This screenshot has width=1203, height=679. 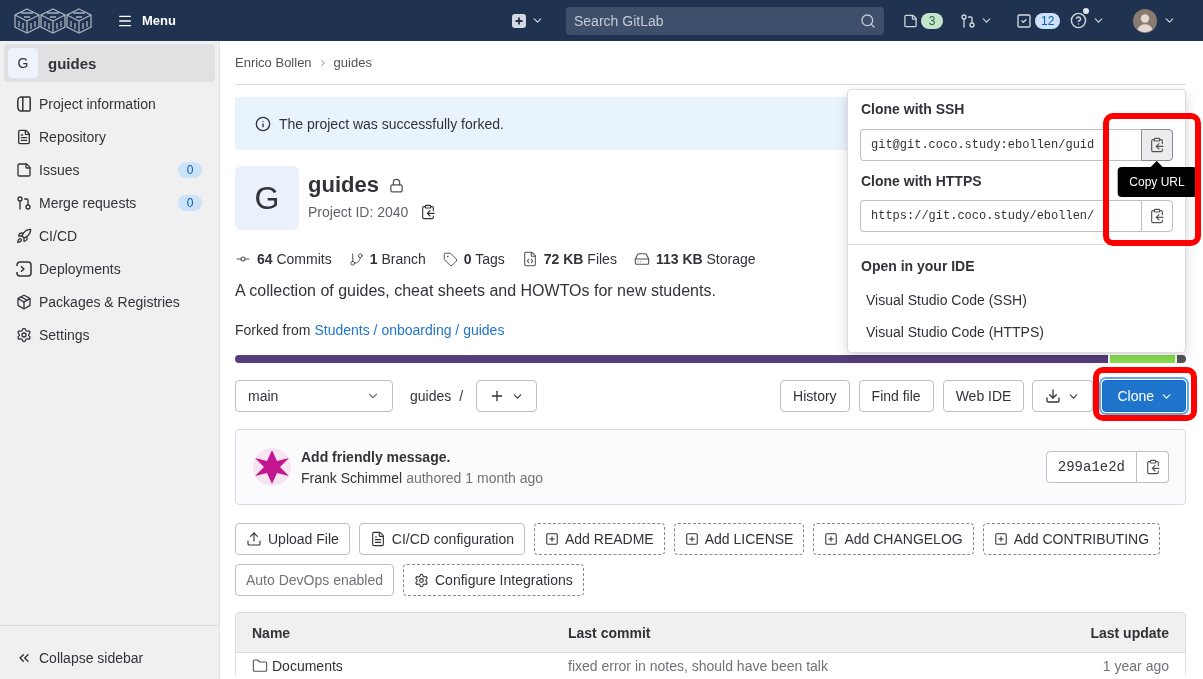 What do you see at coordinates (698, 666) in the screenshot?
I see `commit-message-link: fixed error in notes, should have been talk` at bounding box center [698, 666].